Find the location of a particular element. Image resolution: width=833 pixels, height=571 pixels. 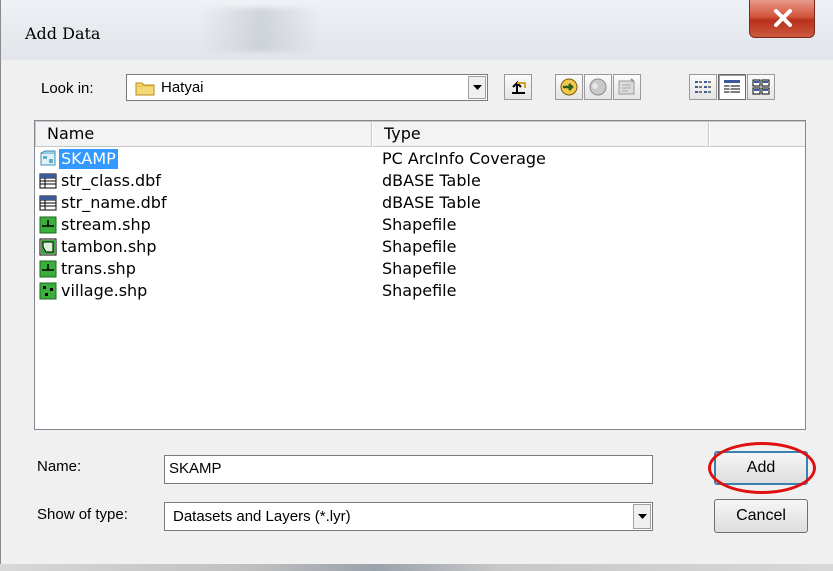

file-name: tambon.shp is located at coordinates (109, 246).